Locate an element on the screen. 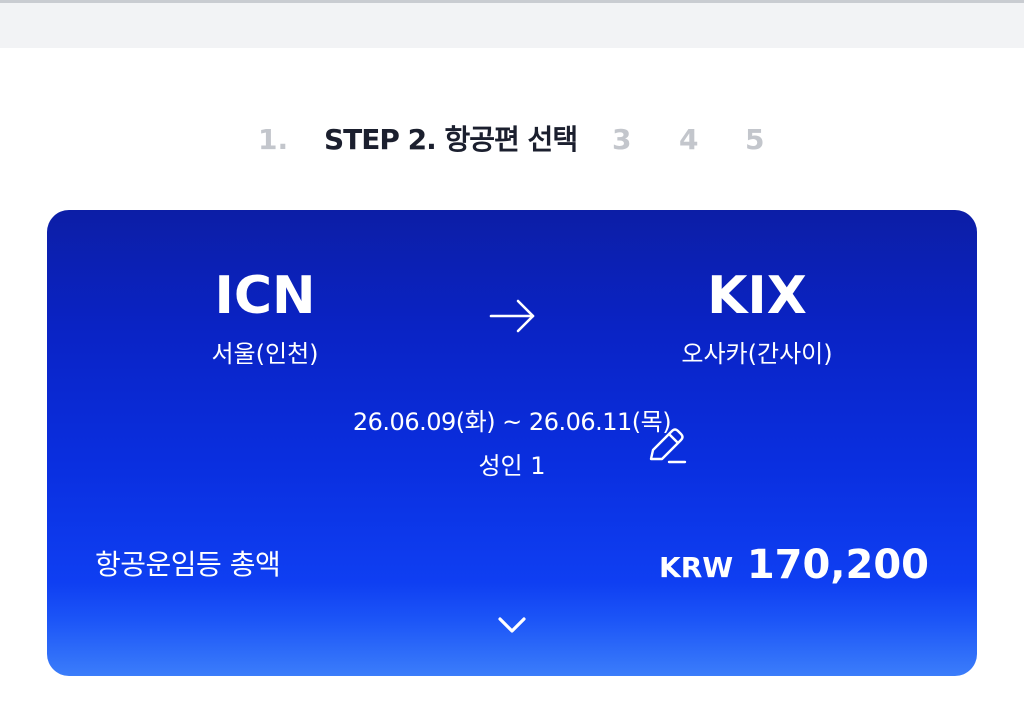 The width and height of the screenshot is (1024, 722). step-1: 1. is located at coordinates (273, 140).